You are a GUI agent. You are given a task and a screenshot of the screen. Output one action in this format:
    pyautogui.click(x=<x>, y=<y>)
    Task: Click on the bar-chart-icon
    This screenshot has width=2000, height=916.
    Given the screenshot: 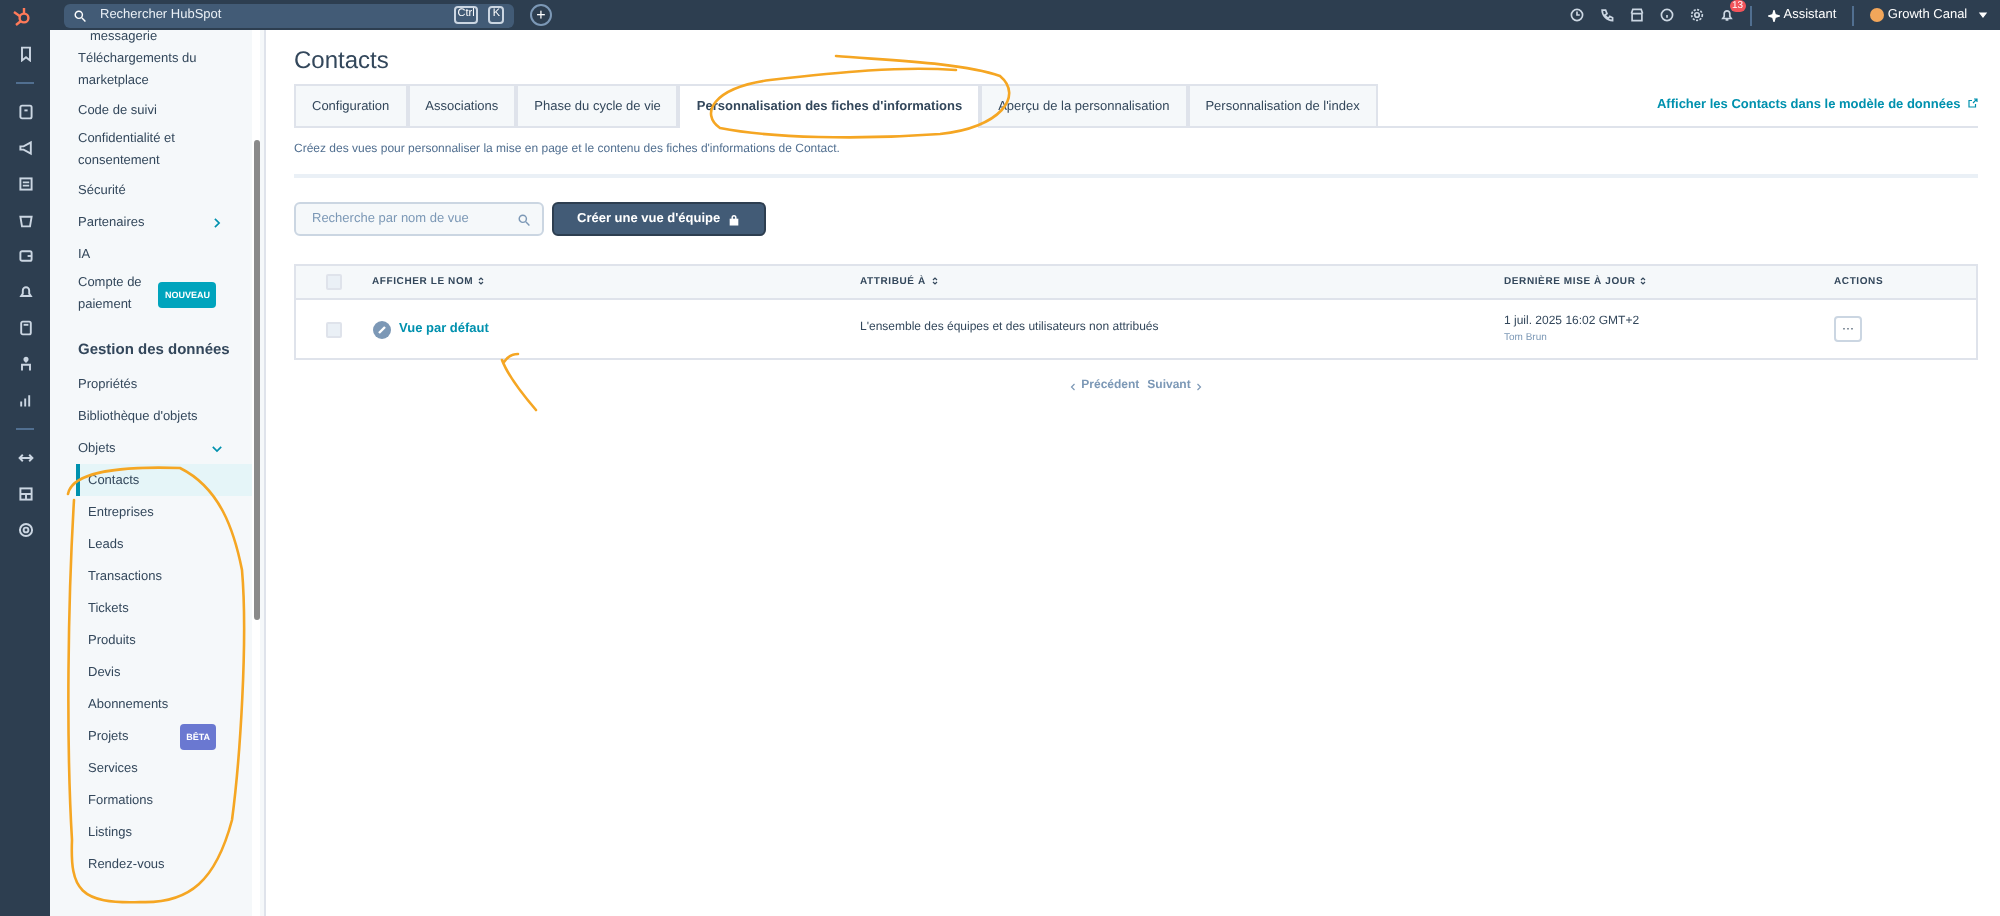 What is the action you would take?
    pyautogui.click(x=25, y=400)
    